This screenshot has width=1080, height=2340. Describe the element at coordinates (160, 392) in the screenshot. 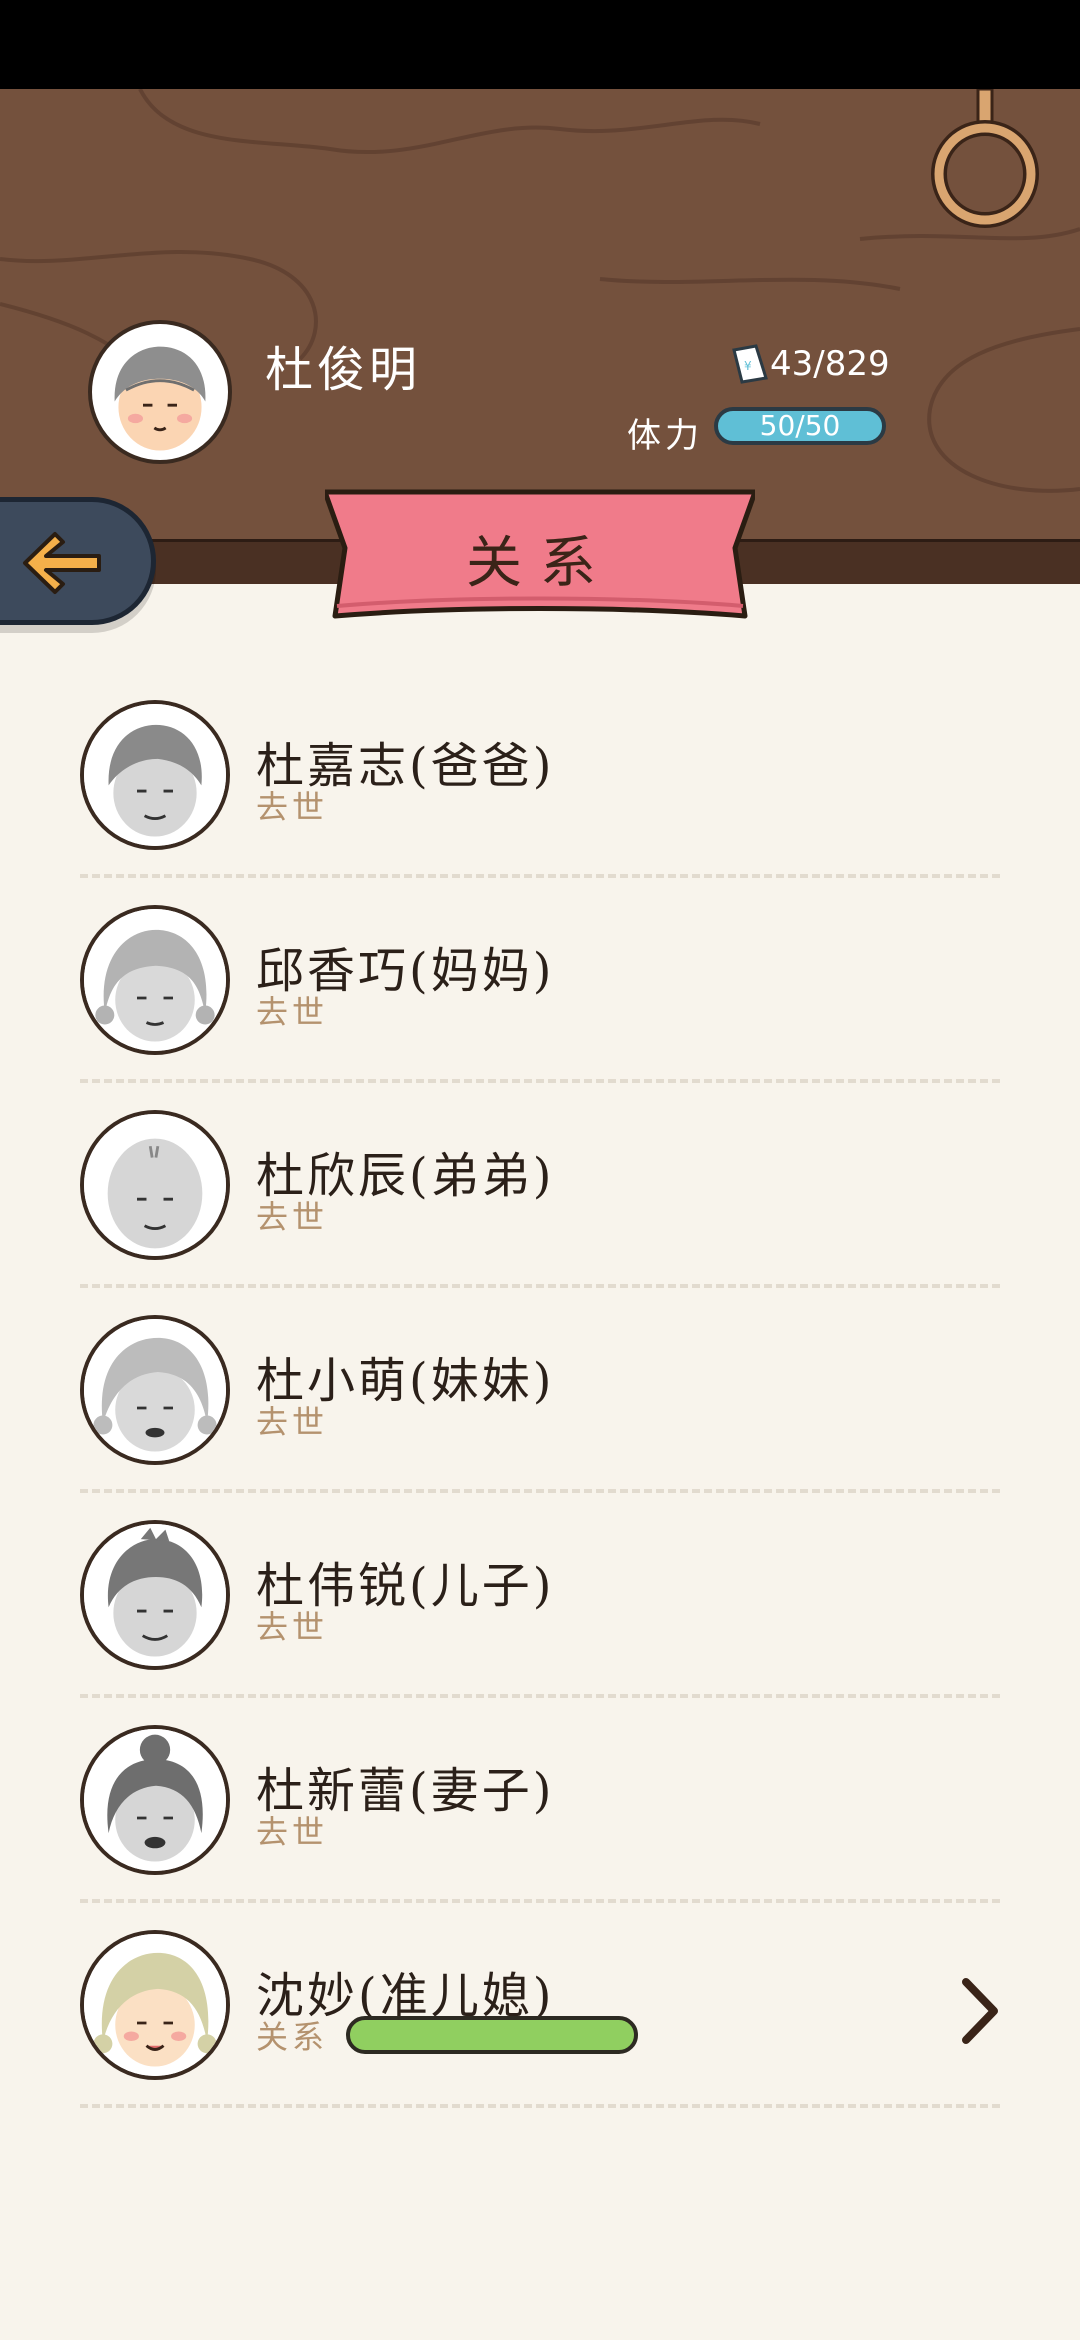

I see `player-avatar` at that location.